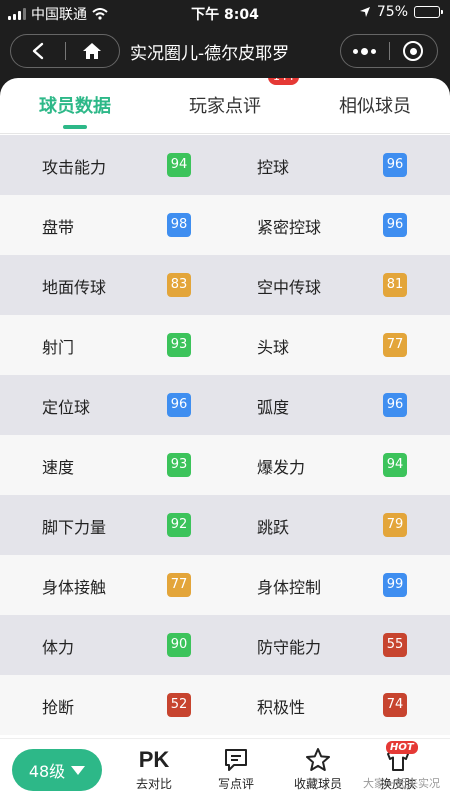 The width and height of the screenshot is (450, 800). Describe the element at coordinates (289, 287) in the screenshot. I see `stat-label: 空中传球` at that location.